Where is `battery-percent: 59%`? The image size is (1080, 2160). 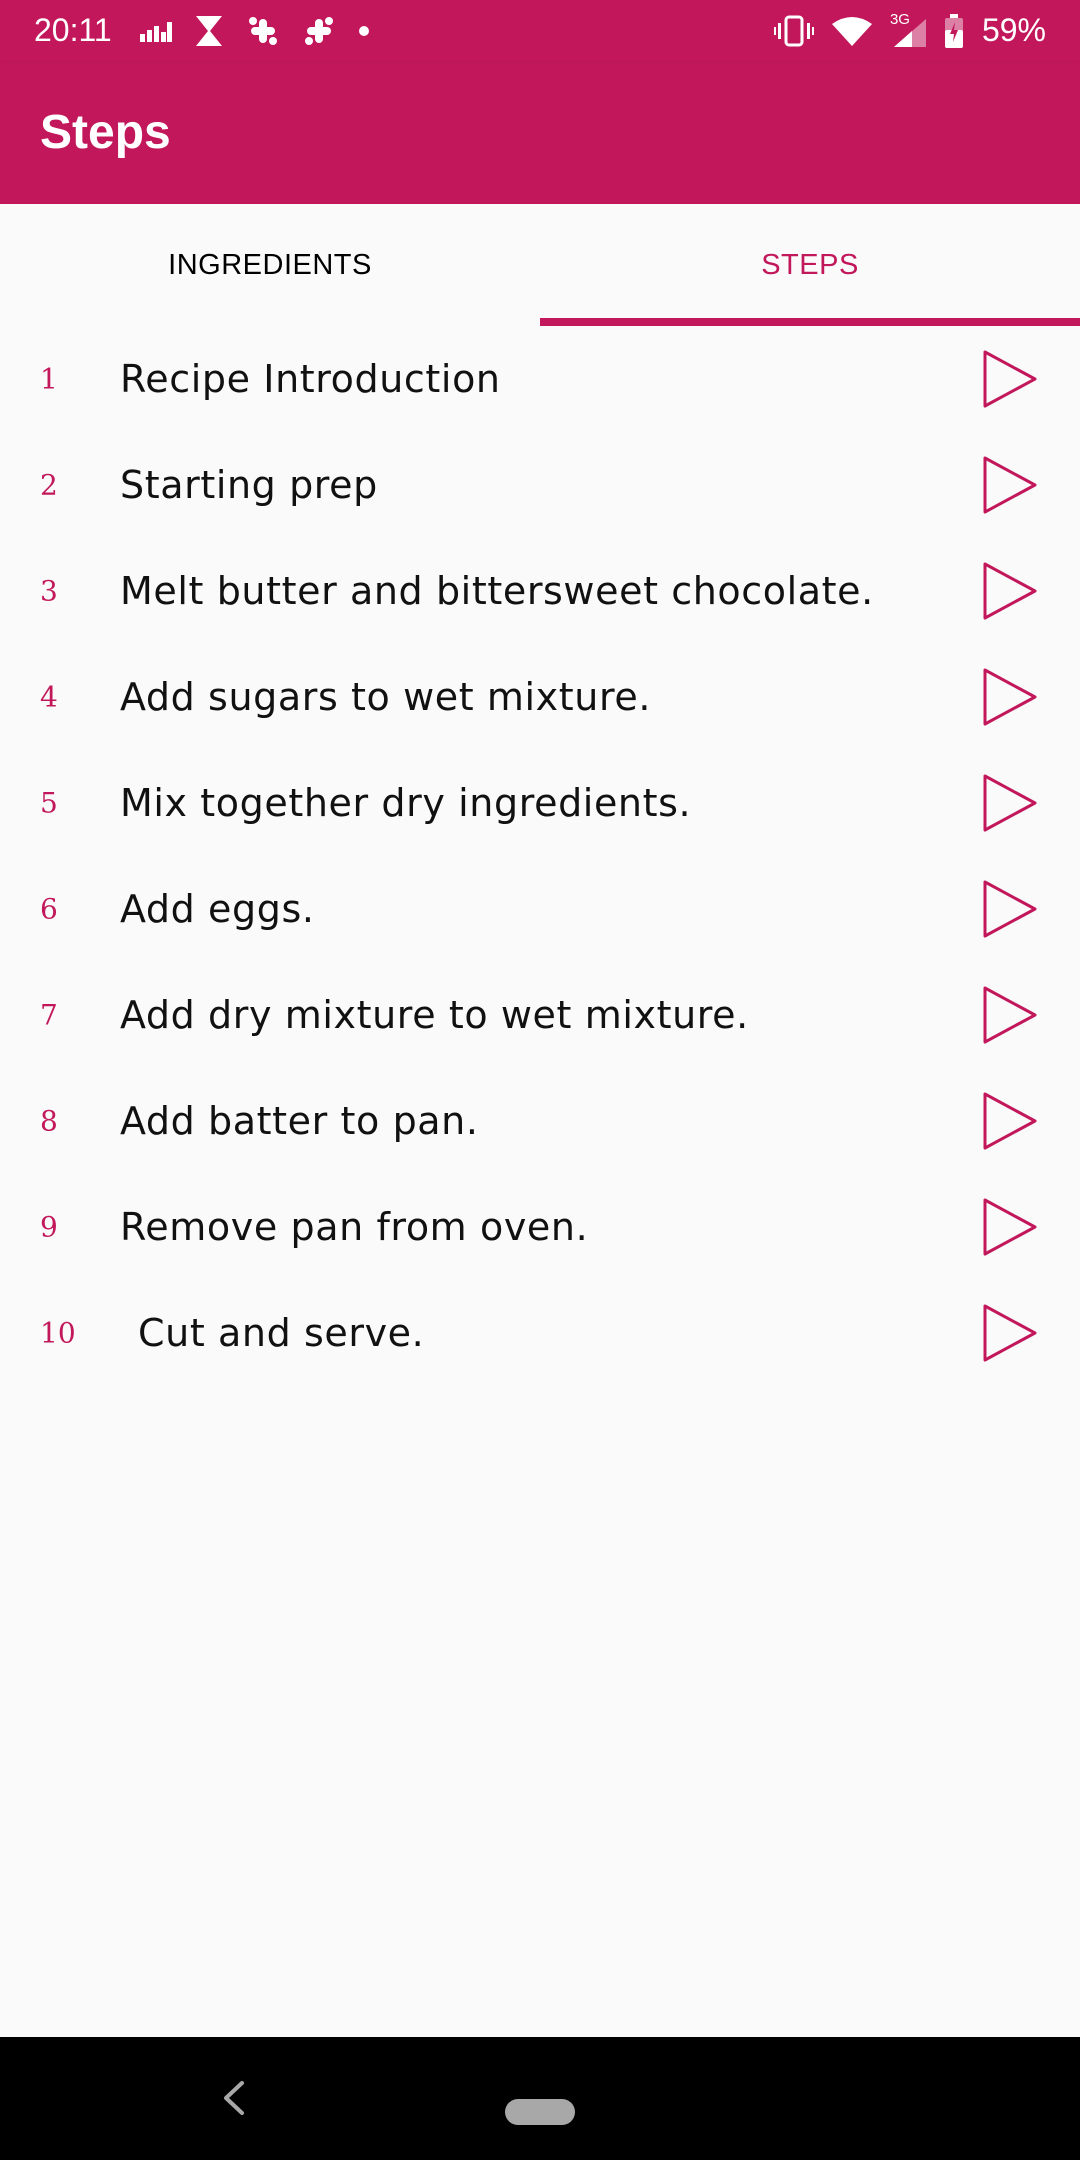 battery-percent: 59% is located at coordinates (1013, 30).